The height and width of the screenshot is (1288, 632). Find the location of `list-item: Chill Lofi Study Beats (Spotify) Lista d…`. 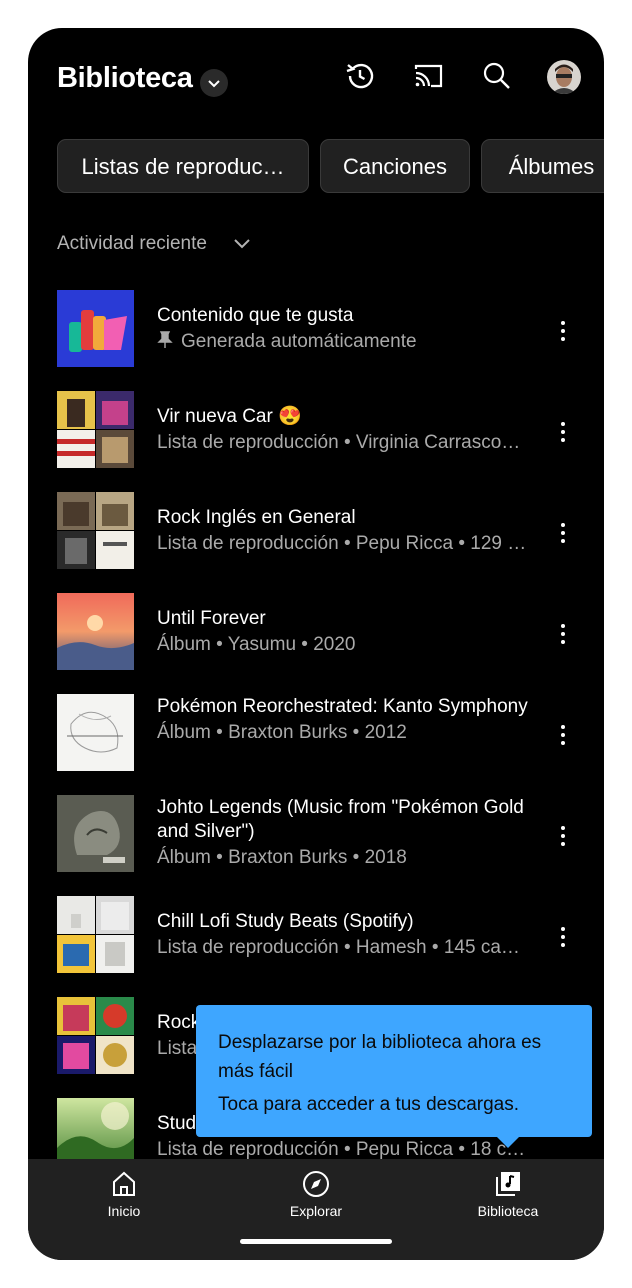

list-item: Chill Lofi Study Beats (Spotify) Lista d… is located at coordinates (316, 936).